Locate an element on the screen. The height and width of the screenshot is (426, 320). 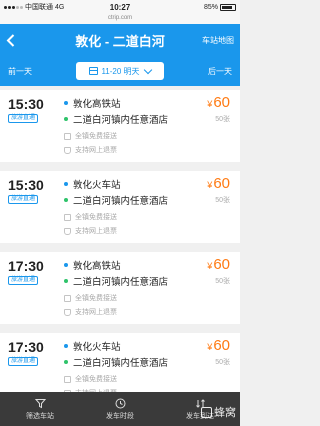
filter-station-button: 筛选车站 is located at coordinates (40, 409).